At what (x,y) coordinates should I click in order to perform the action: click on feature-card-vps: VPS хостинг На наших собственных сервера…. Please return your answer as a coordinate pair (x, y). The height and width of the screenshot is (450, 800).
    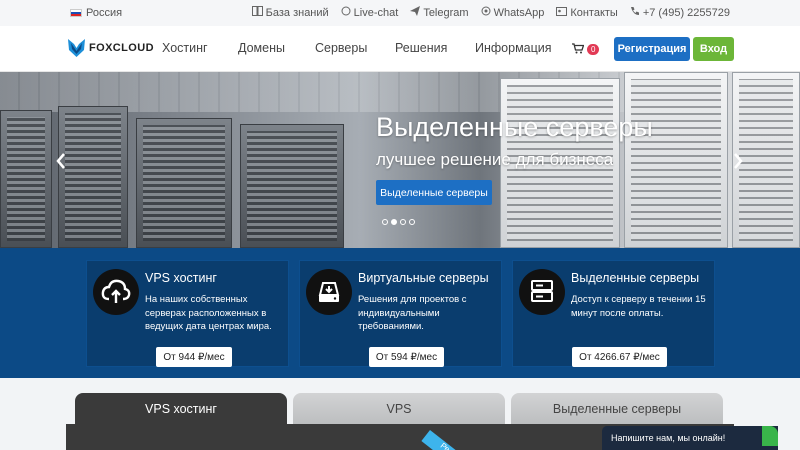
    Looking at the image, I should click on (187, 313).